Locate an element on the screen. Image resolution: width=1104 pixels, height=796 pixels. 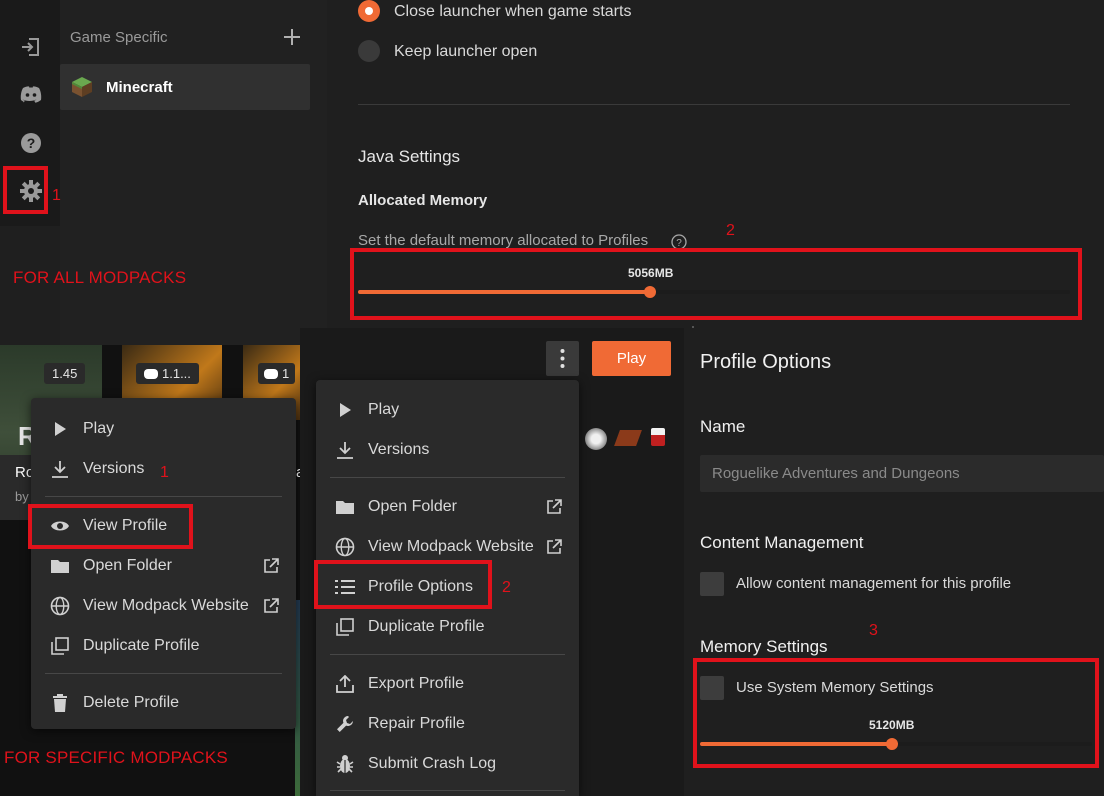
trash-icon is located at coordinates (60, 703).